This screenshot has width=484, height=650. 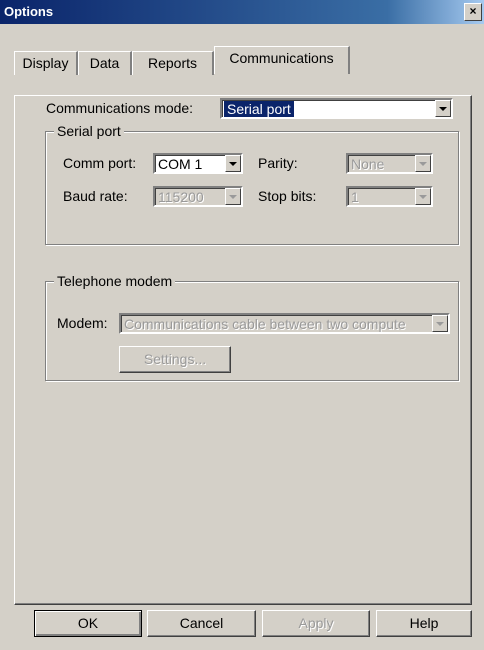 I want to click on parity-value: None, so click(x=368, y=164).